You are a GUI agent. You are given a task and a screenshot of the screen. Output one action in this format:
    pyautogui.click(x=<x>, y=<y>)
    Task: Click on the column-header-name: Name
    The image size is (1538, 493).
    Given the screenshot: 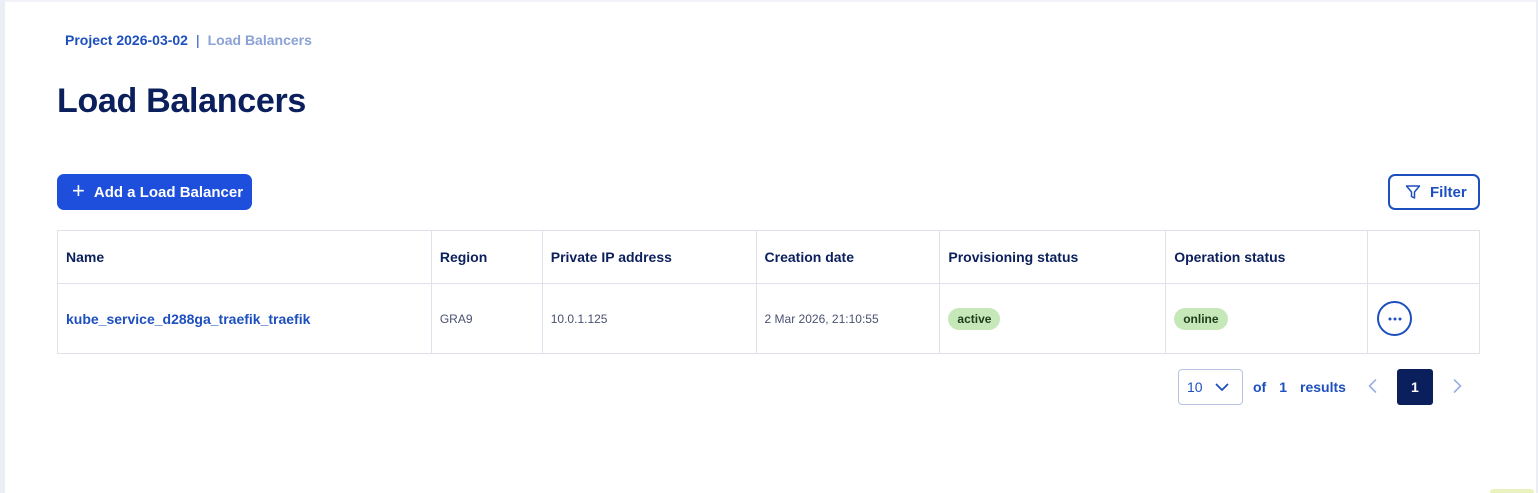 What is the action you would take?
    pyautogui.click(x=244, y=257)
    